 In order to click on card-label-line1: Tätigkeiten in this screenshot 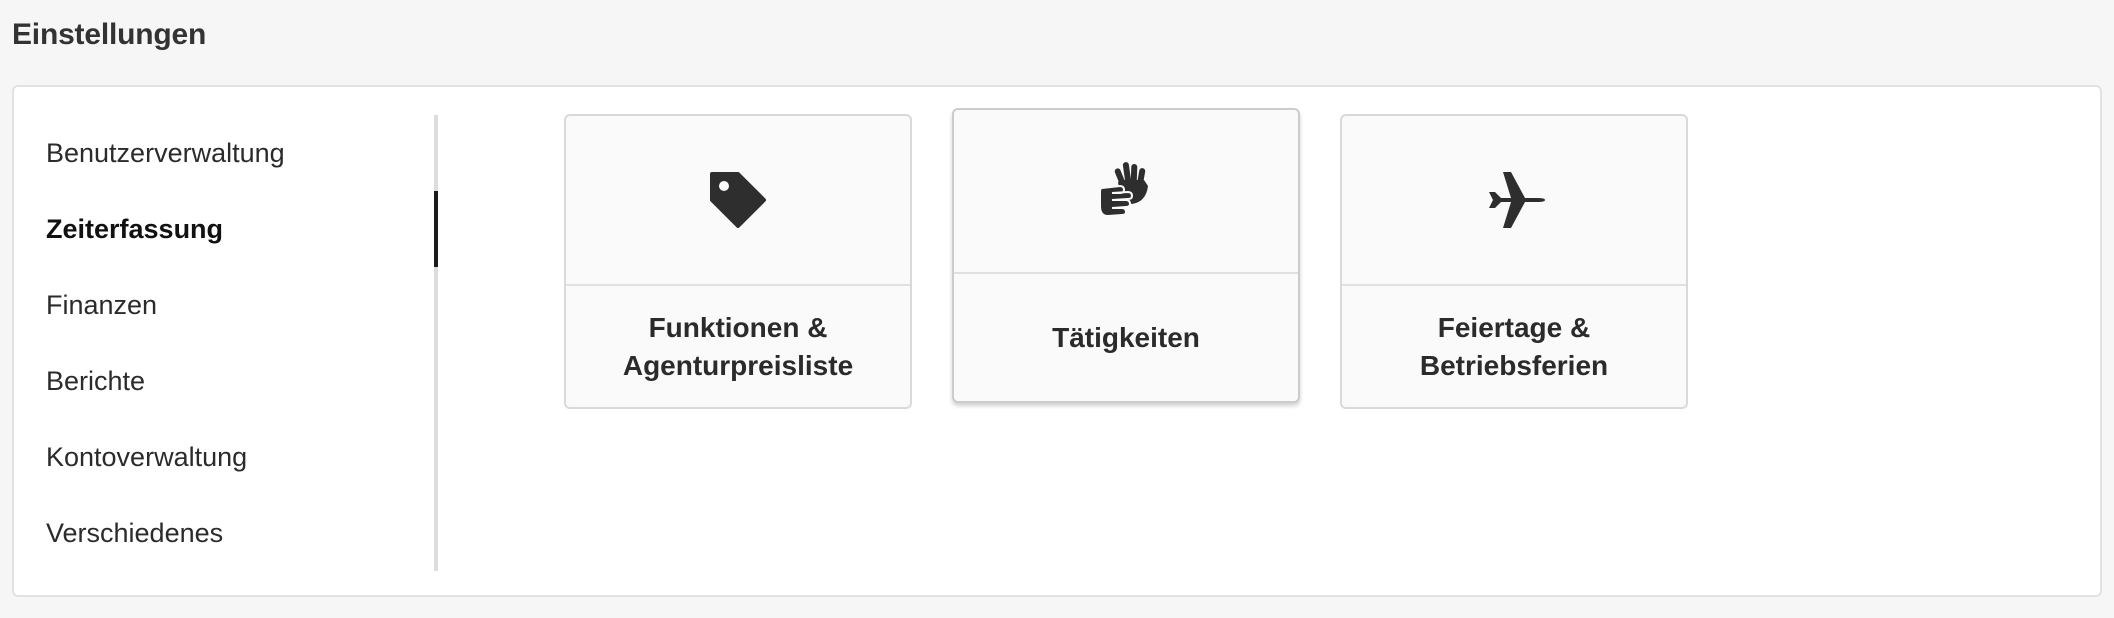, I will do `click(1126, 337)`.